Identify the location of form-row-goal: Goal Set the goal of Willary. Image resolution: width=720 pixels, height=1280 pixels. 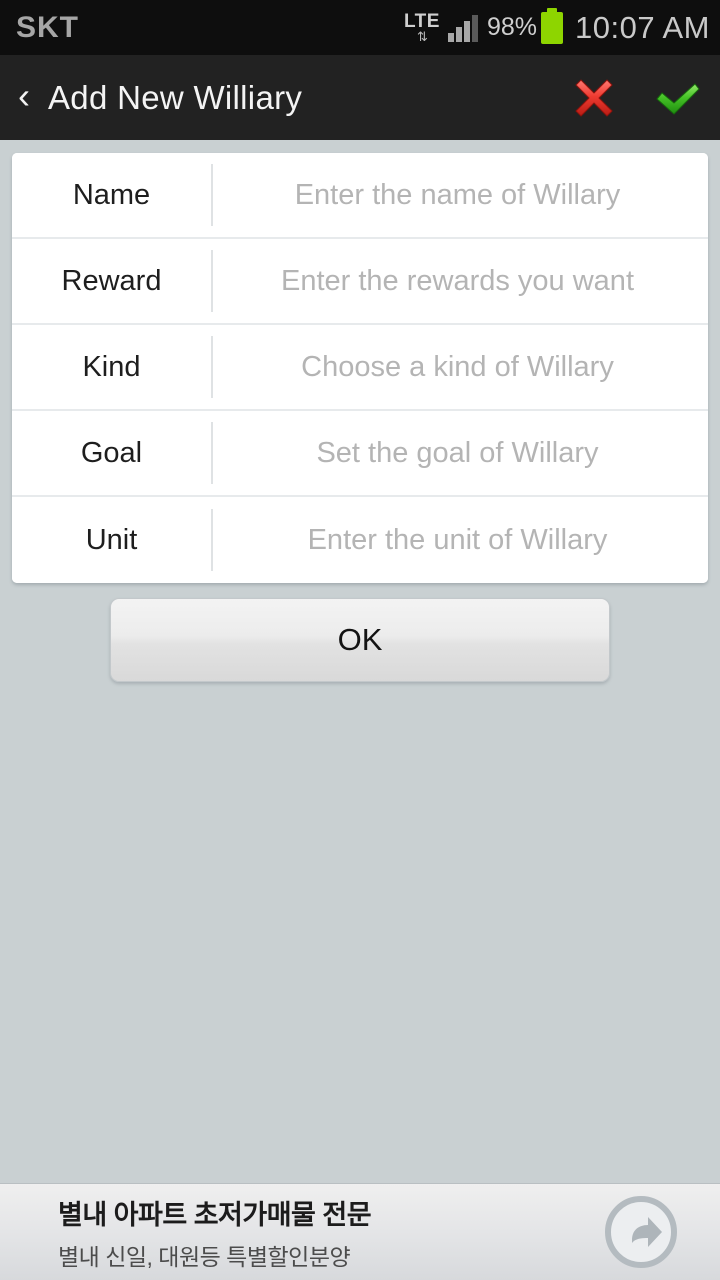
(360, 454).